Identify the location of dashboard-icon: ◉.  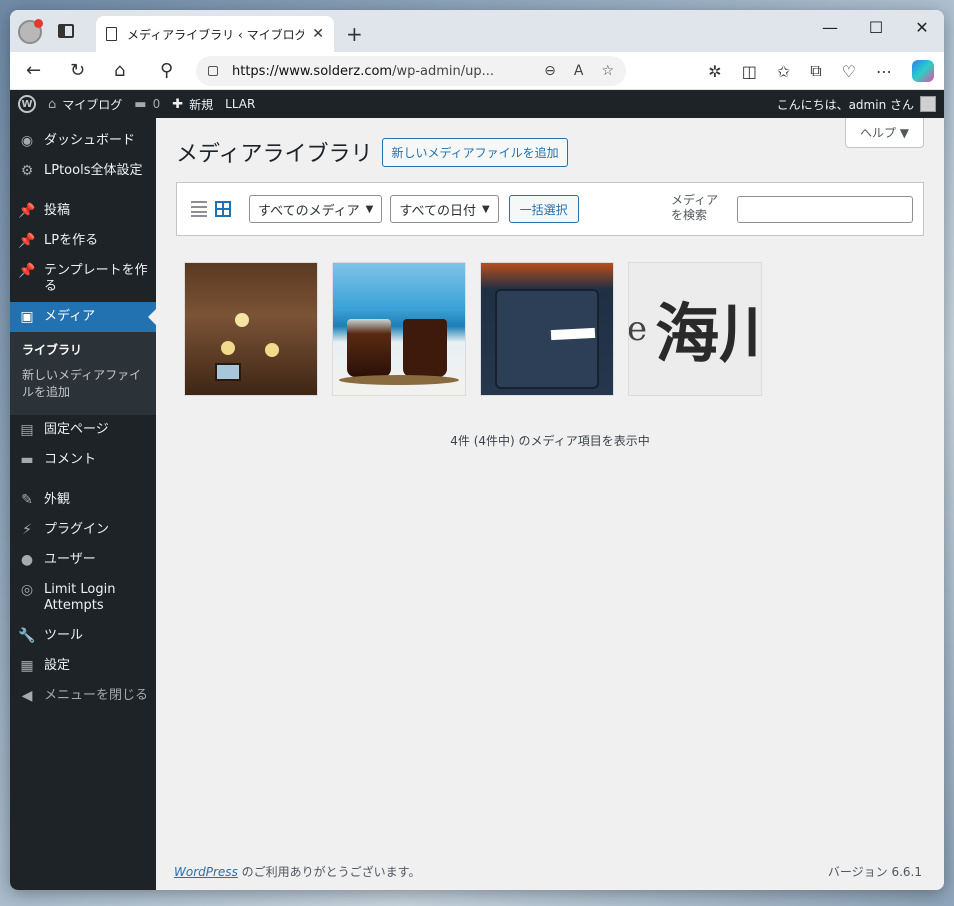
(27, 141).